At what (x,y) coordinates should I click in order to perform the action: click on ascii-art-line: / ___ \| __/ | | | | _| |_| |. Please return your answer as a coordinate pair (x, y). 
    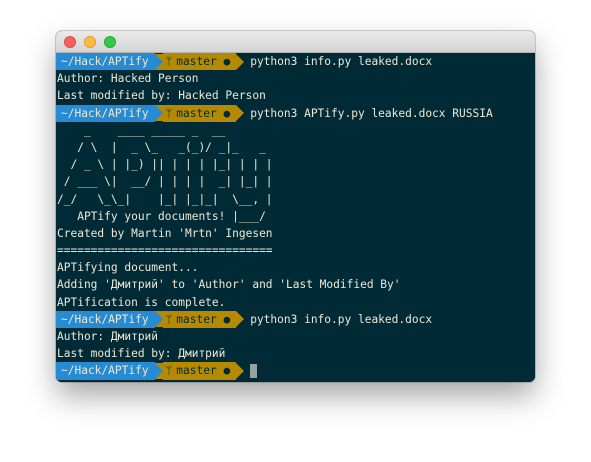
    Looking at the image, I should click on (165, 182).